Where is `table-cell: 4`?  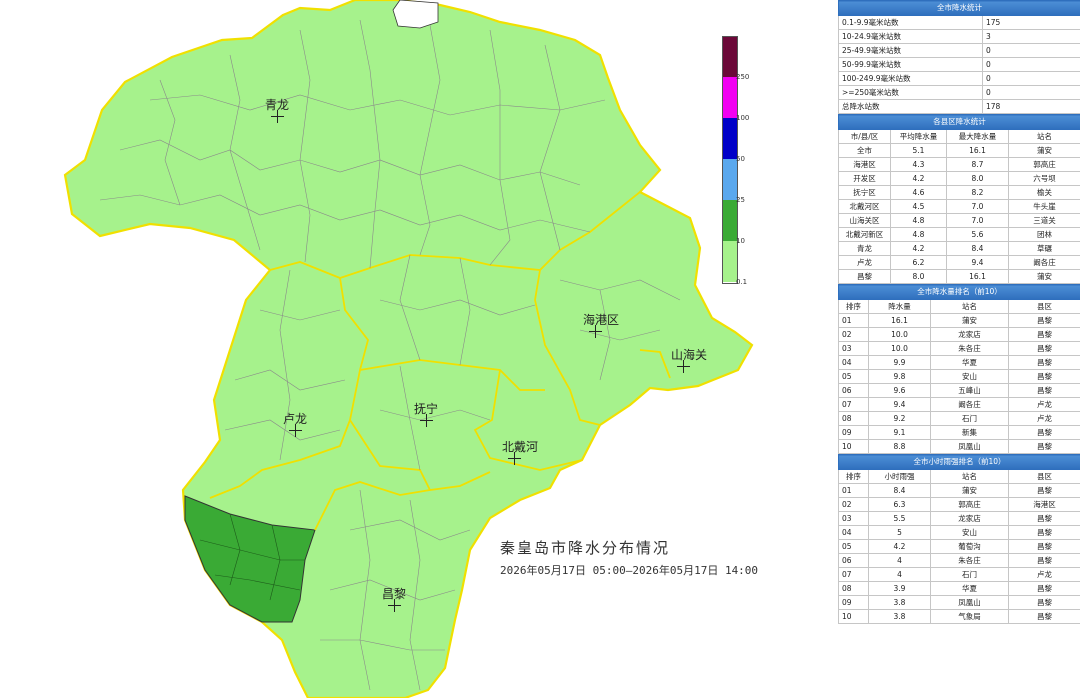
table-cell: 4 is located at coordinates (899, 574).